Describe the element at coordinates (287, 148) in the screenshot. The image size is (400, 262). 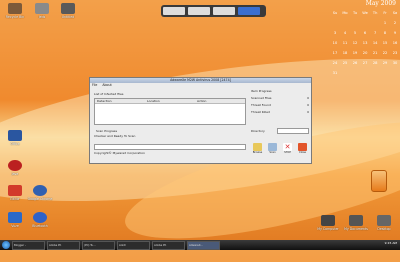
I see `stop-button: ✕ STOP` at that location.